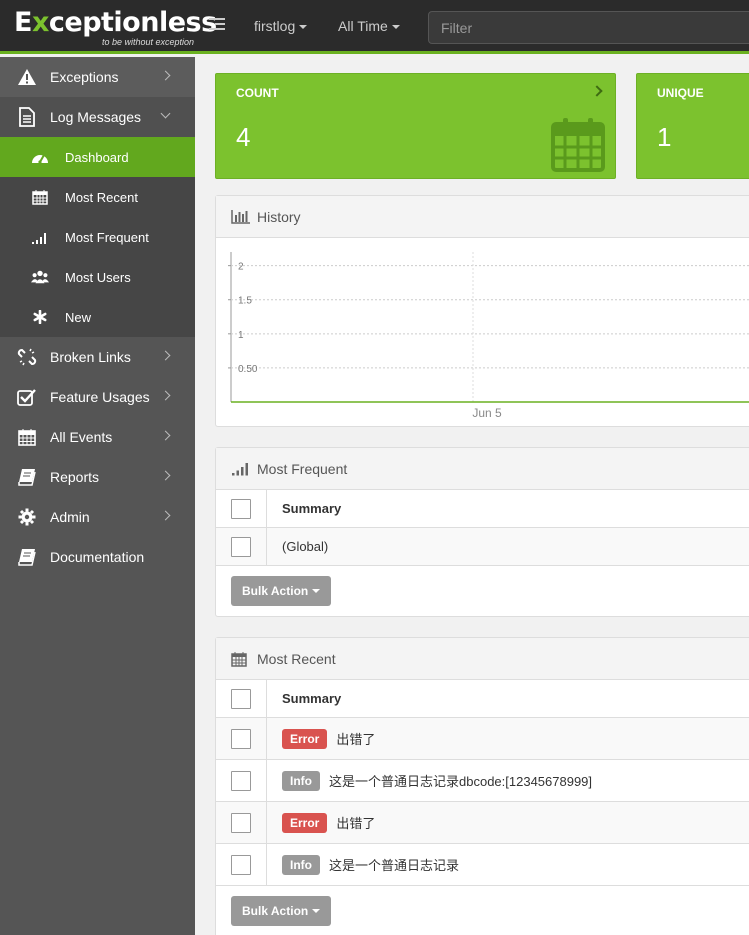 The image size is (749, 935). I want to click on bar-chart-icon, so click(241, 217).